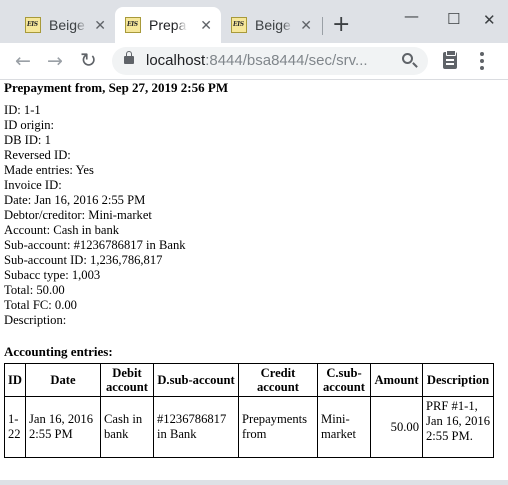 The width and height of the screenshot is (508, 485). I want to click on close-window-button: ✕, so click(489, 20).